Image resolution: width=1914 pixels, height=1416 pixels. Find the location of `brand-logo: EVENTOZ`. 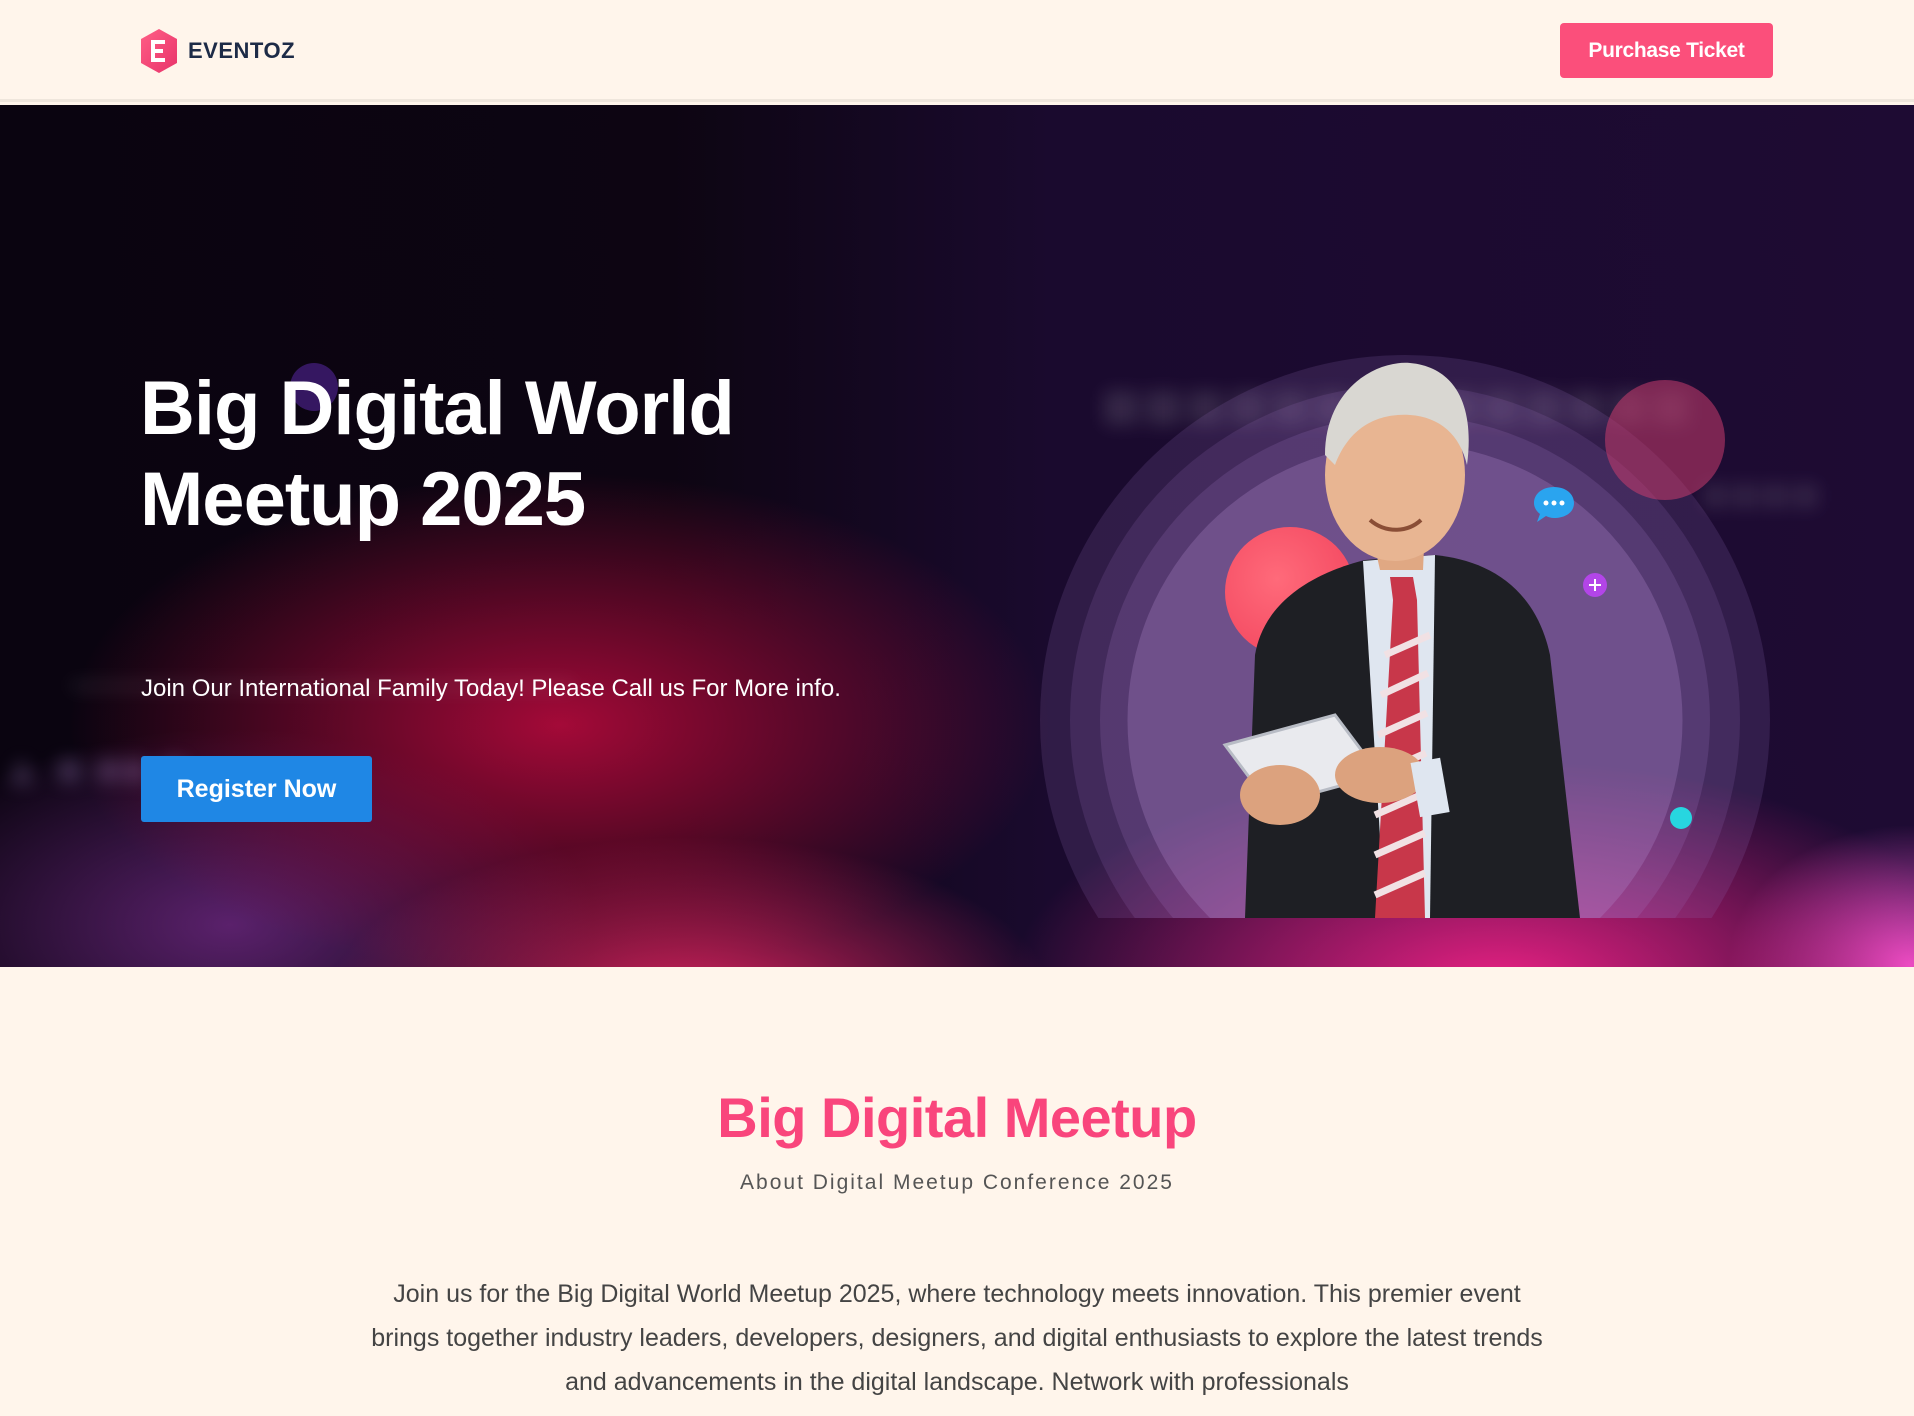

brand-logo: EVENTOZ is located at coordinates (217, 51).